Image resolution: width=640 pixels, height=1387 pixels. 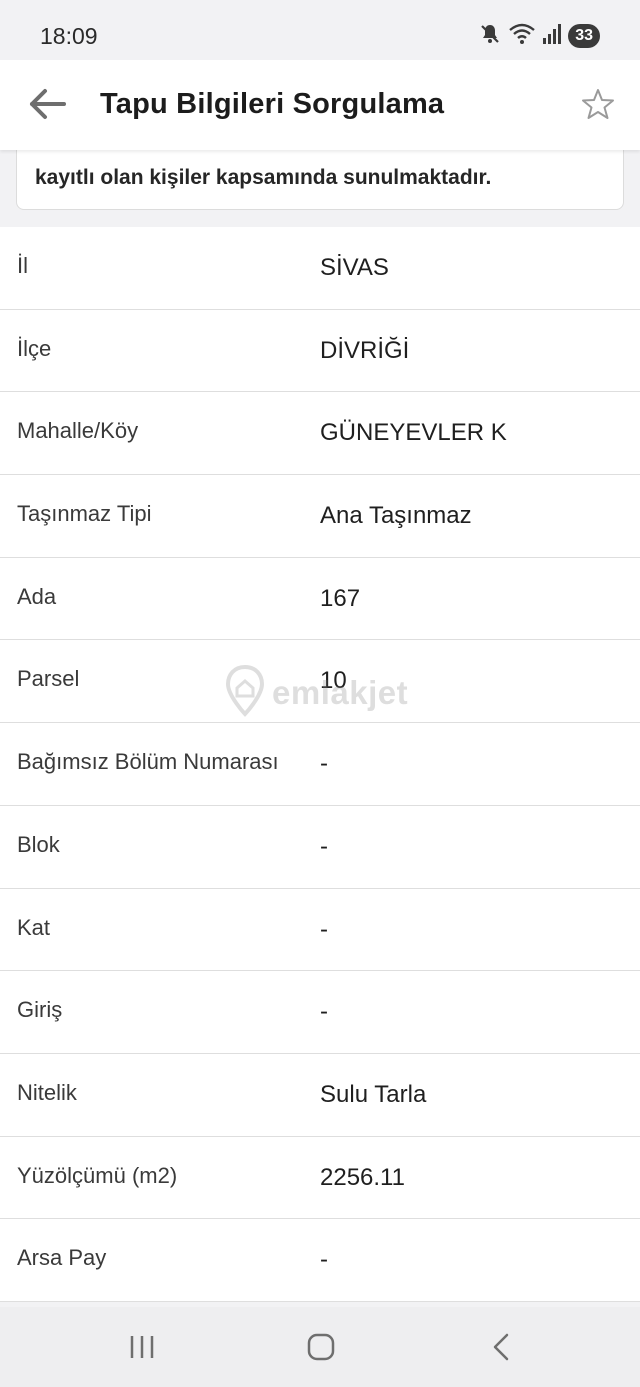 What do you see at coordinates (22, 265) in the screenshot?
I see `detail-label: İl` at bounding box center [22, 265].